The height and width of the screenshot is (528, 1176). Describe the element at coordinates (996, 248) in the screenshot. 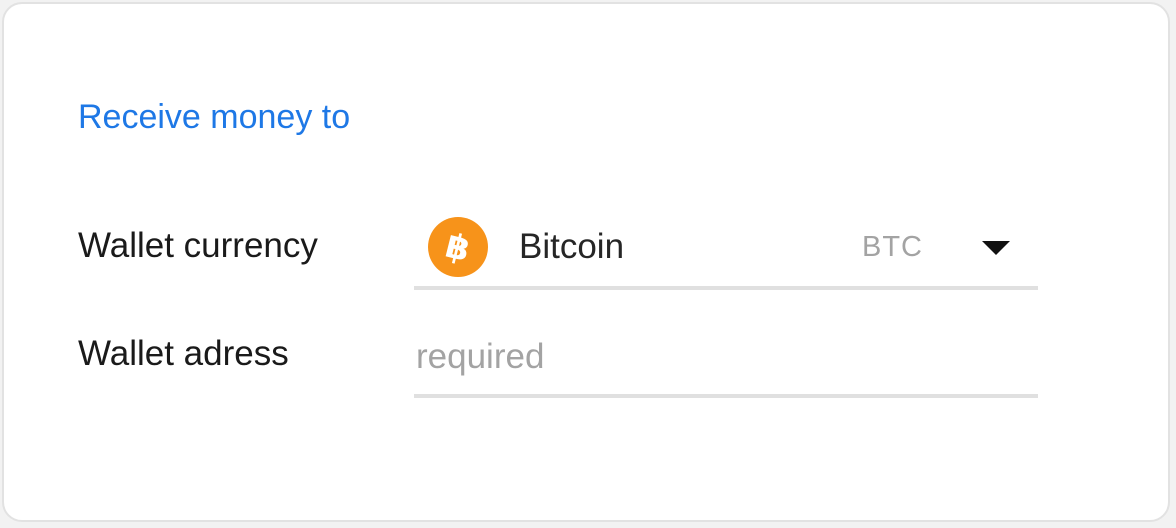

I see `caret-down-icon` at that location.